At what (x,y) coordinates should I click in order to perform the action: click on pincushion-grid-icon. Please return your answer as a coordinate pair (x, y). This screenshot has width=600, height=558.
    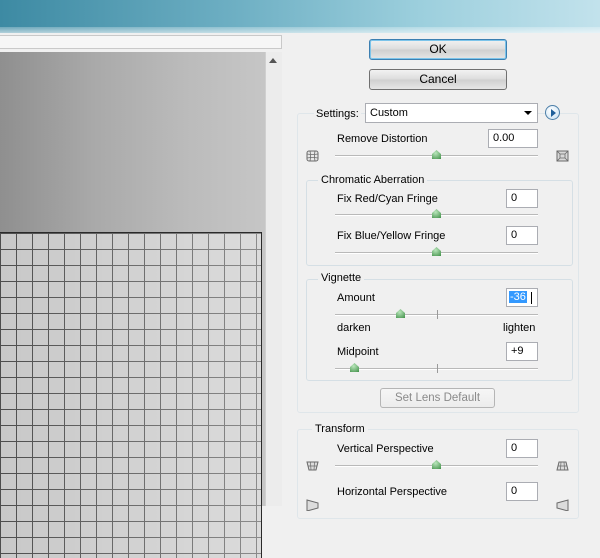
    Looking at the image, I should click on (312, 156).